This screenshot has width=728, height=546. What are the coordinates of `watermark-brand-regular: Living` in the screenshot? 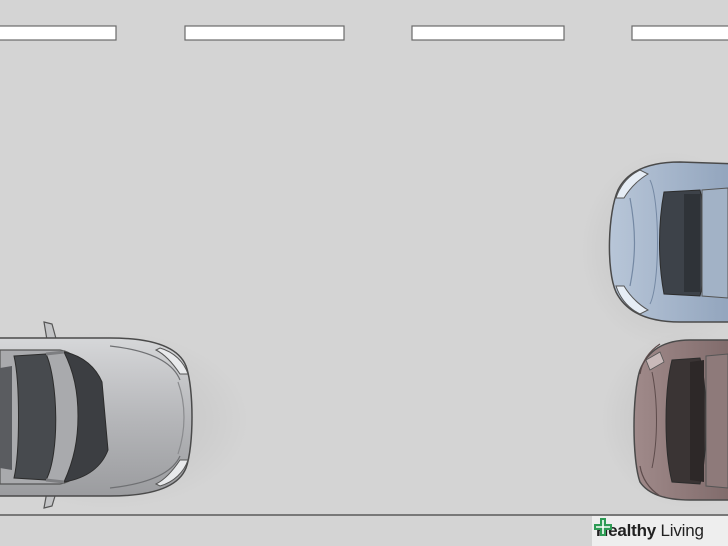 It's located at (680, 530).